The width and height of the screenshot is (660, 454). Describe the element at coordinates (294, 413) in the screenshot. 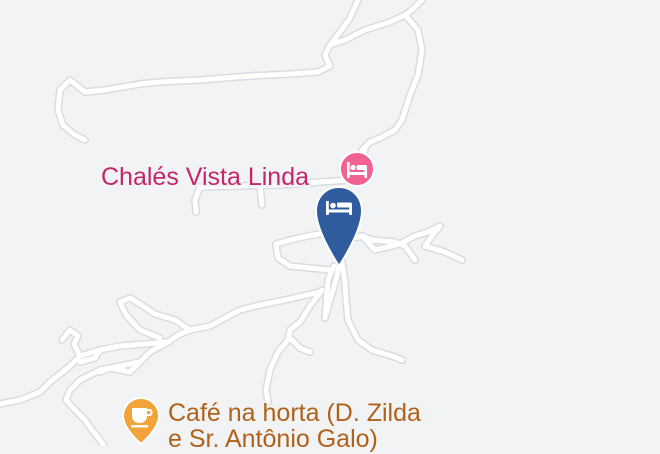

I see `cafe-label-line-1: Café na horta (D. Zilda` at that location.